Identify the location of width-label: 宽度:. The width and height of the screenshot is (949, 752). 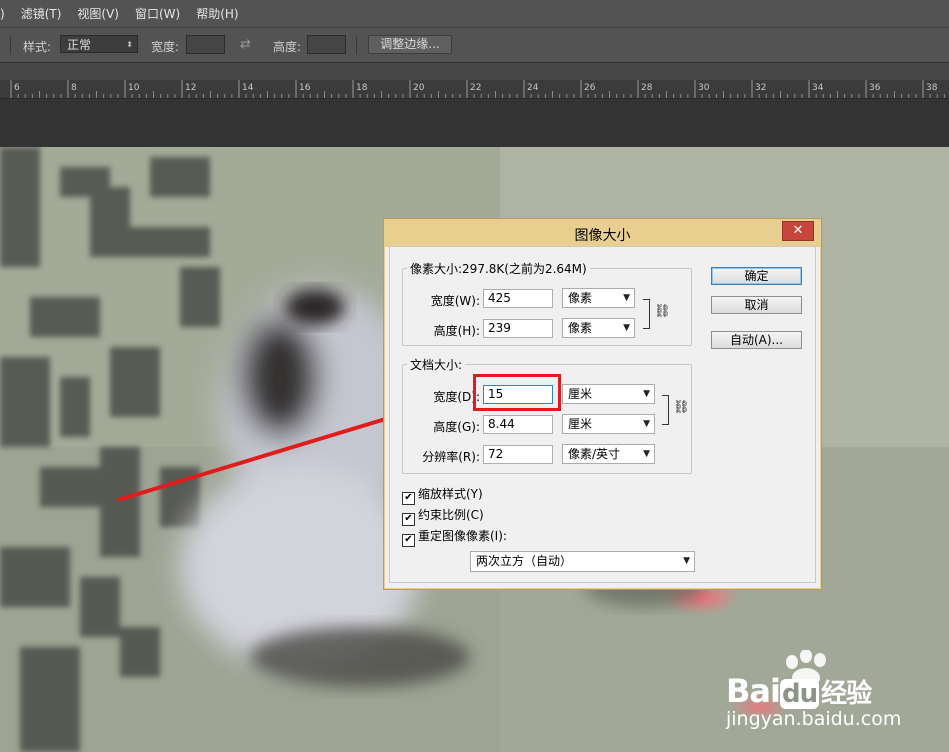
(165, 47).